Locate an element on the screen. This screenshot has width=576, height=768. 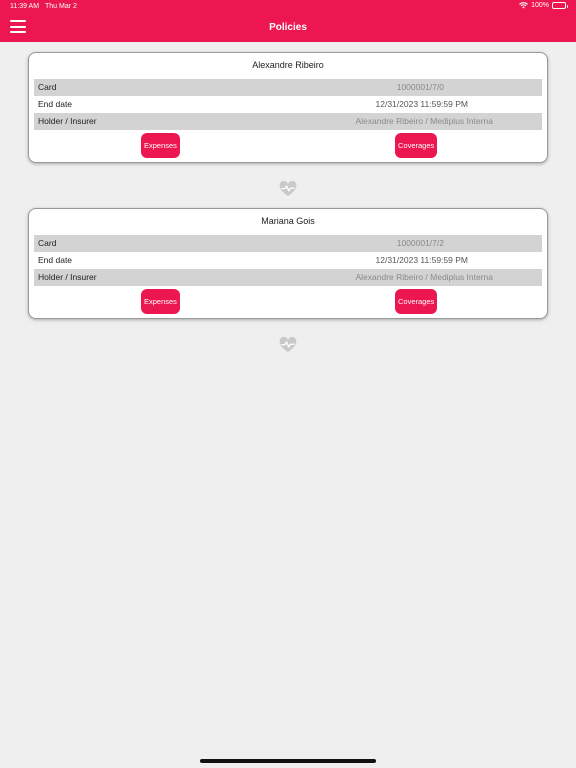
status-time: 11:39 AM is located at coordinates (25, 6).